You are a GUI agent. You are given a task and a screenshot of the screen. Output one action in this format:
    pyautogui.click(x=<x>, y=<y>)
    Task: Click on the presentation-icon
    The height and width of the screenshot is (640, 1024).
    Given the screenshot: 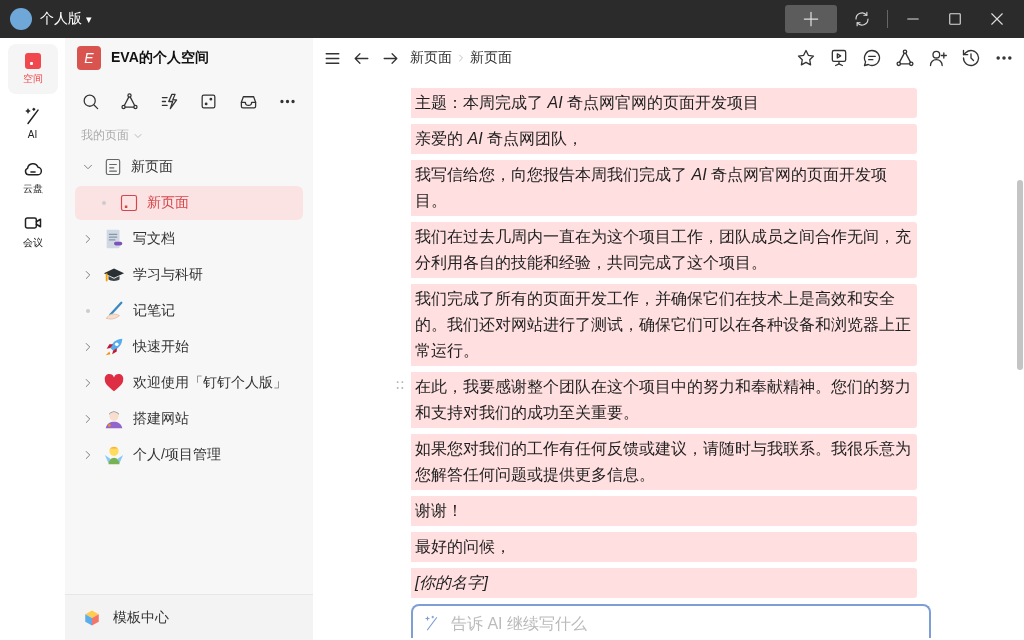 What is the action you would take?
    pyautogui.click(x=839, y=58)
    